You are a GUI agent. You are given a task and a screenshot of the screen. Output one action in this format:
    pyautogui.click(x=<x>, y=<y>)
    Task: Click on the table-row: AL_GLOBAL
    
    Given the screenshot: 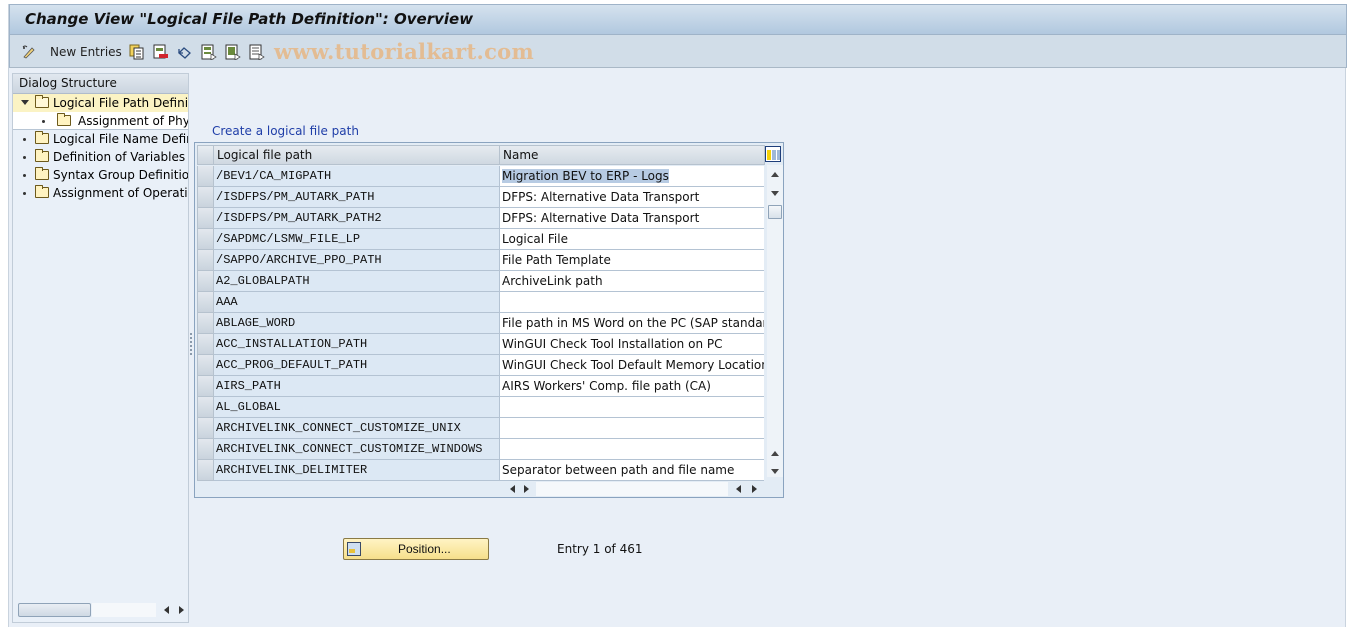 What is the action you would take?
    pyautogui.click(x=480, y=407)
    